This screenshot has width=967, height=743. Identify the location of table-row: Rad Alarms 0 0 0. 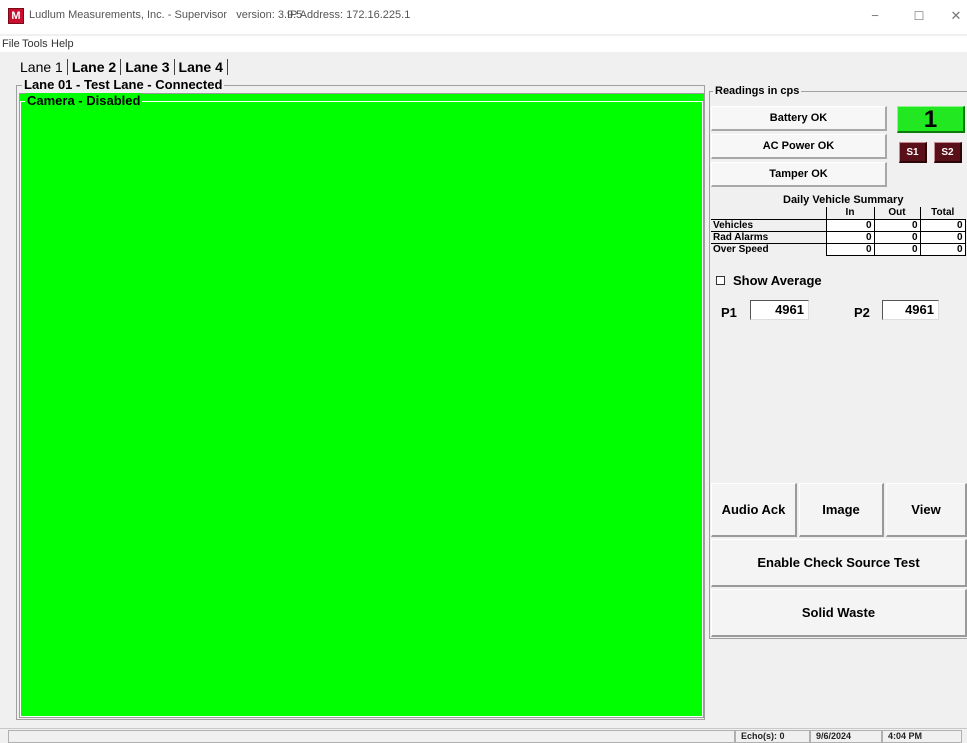
(838, 237).